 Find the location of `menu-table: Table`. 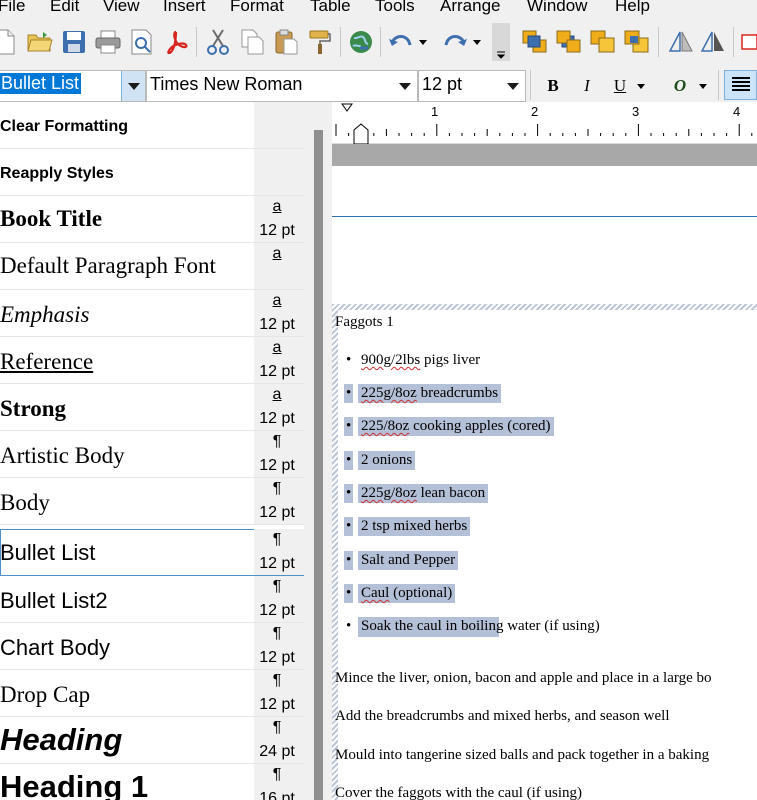

menu-table: Table is located at coordinates (330, 8).